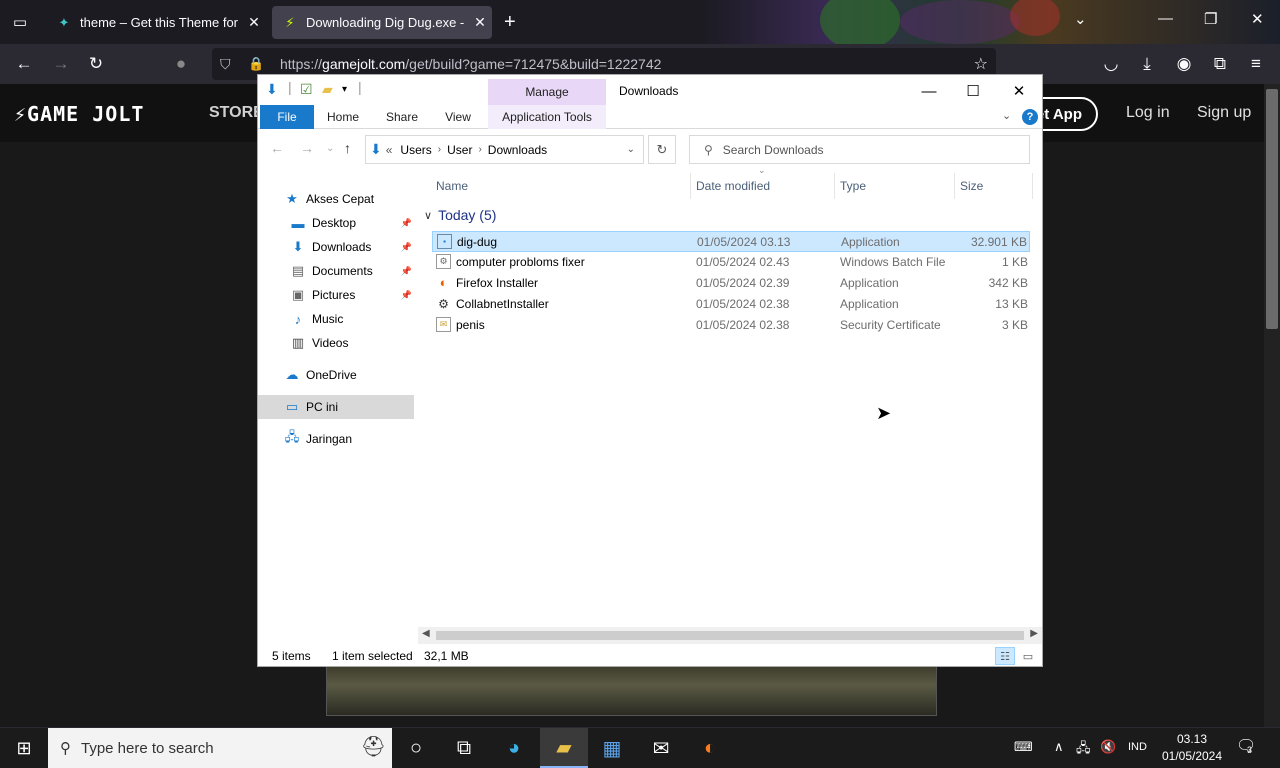  Describe the element at coordinates (1184, 64) in the screenshot. I see `account-icon: ◉` at that location.